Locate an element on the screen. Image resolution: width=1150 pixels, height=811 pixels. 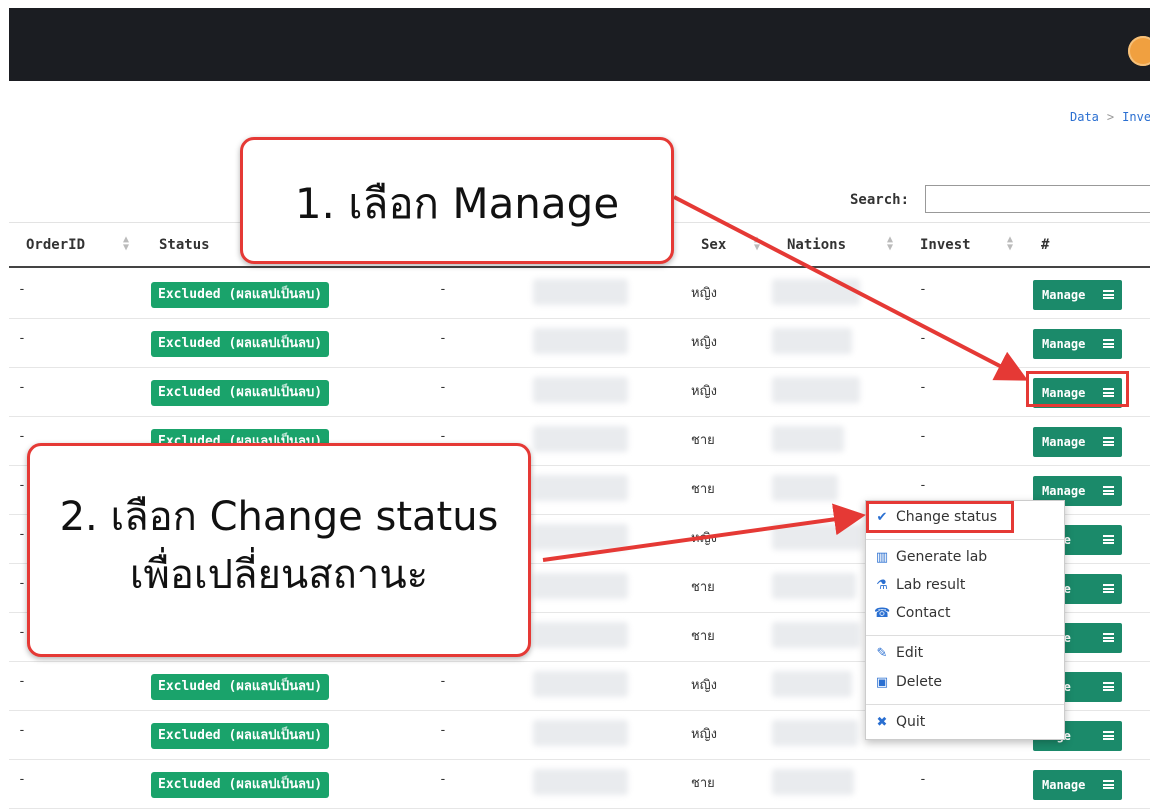
breadcrumb: Data > Inve is located at coordinates (1110, 117).